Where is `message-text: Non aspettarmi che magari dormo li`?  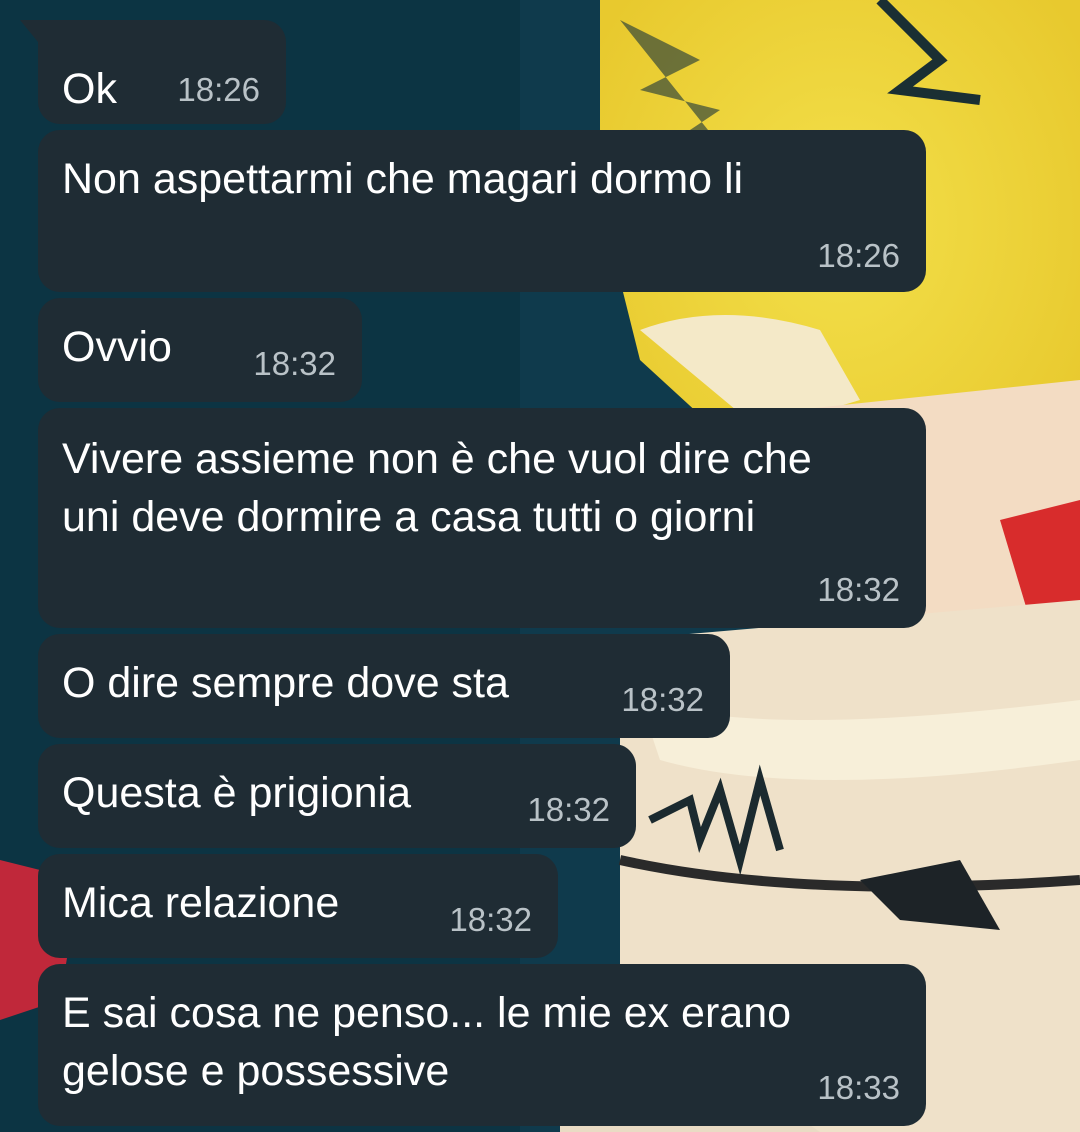 message-text: Non aspettarmi che magari dormo li is located at coordinates (403, 179).